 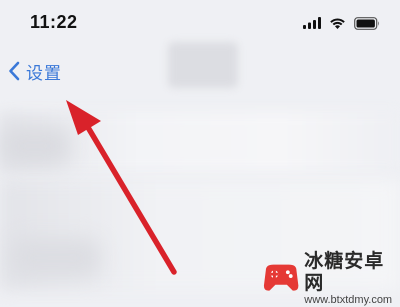 I want to click on watermark-url: www.btxtdmy.com, so click(x=348, y=299).